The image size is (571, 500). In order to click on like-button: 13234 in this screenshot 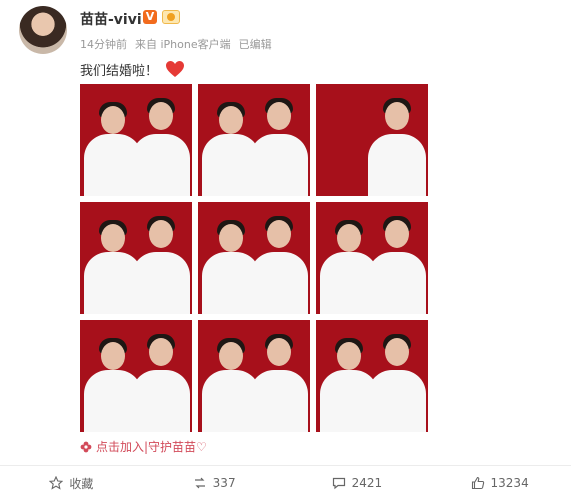, I will do `click(499, 483)`.